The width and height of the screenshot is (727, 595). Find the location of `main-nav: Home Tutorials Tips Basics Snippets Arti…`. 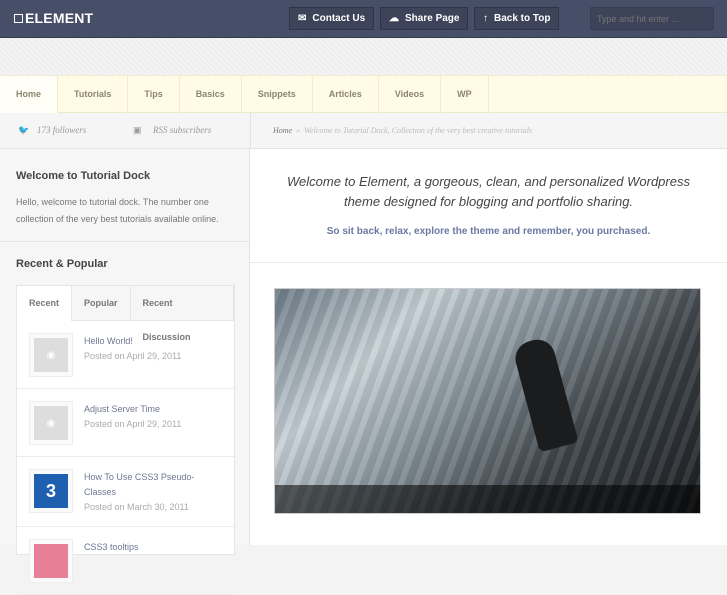

main-nav: Home Tutorials Tips Basics Snippets Arti… is located at coordinates (363, 94).